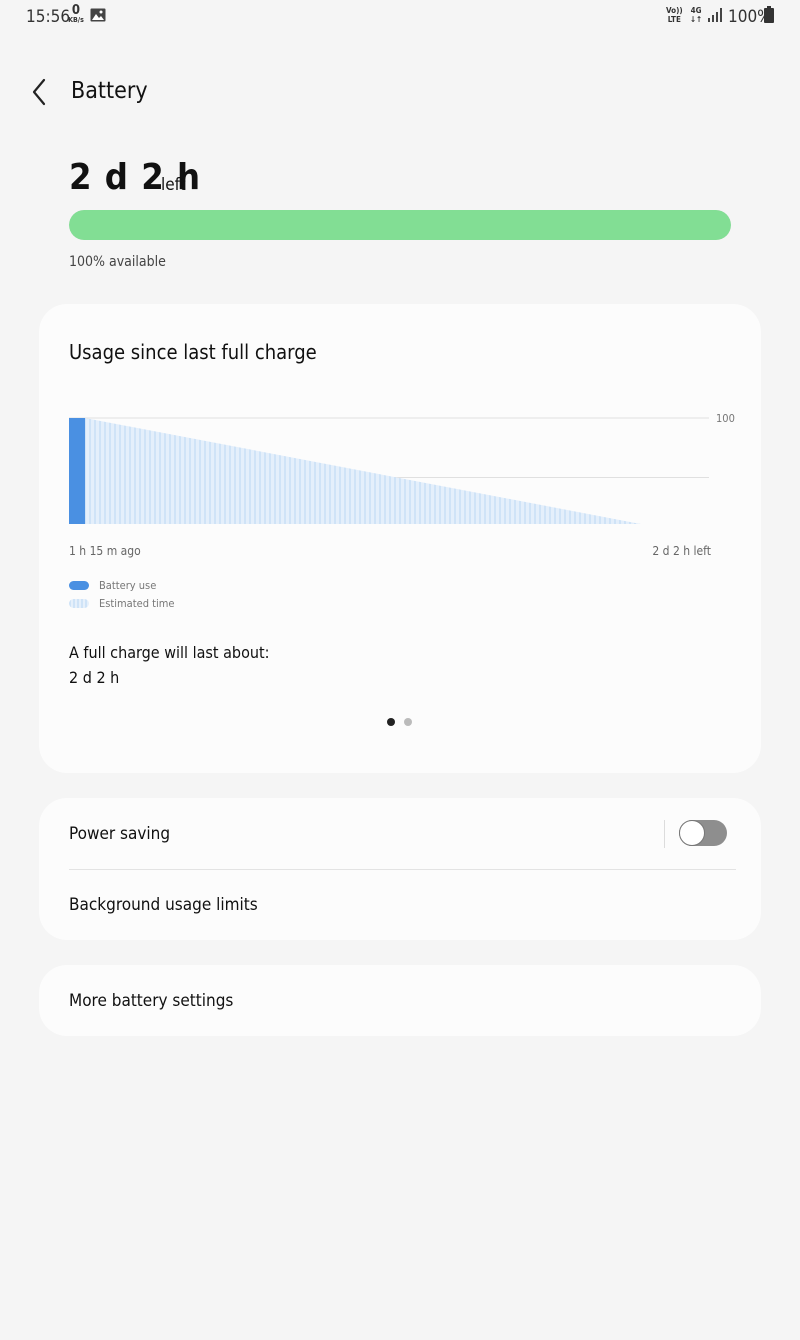  What do you see at coordinates (692, 833) in the screenshot?
I see `toggle-knob` at bounding box center [692, 833].